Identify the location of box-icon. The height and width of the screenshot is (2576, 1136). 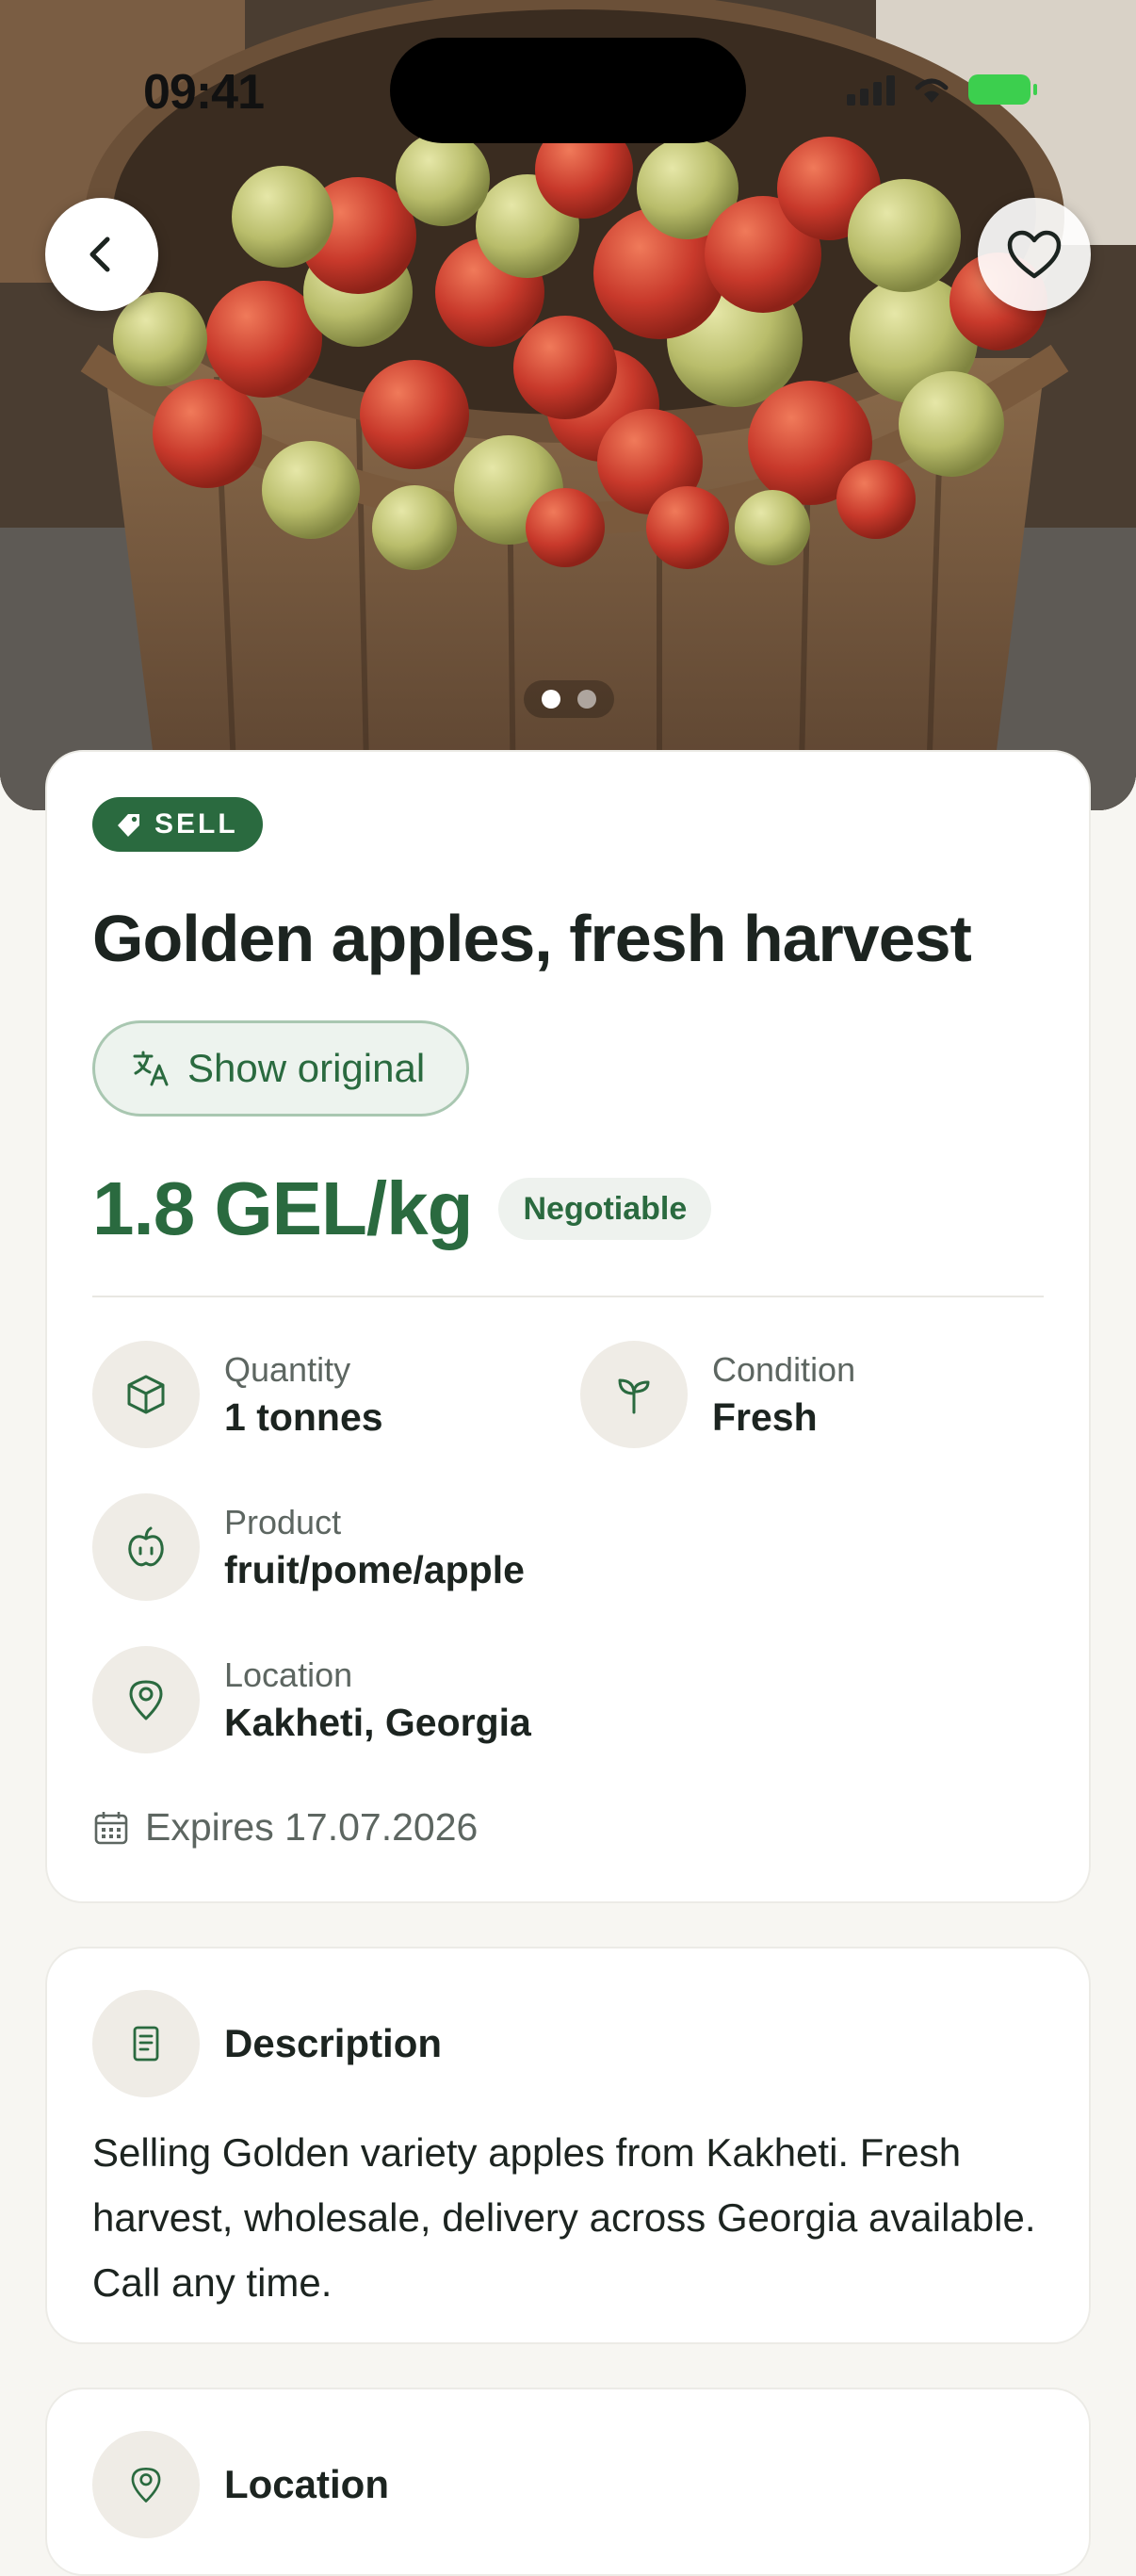
(146, 1394).